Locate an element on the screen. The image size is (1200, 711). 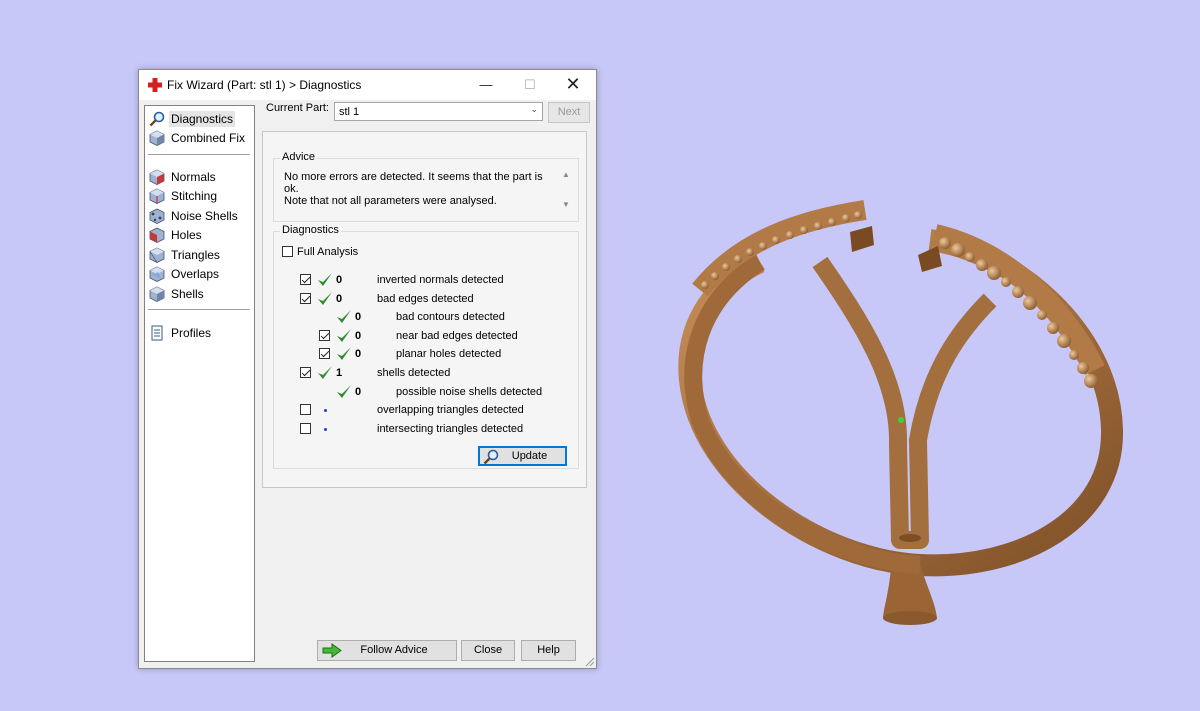
minimize-button: — is located at coordinates (486, 85).